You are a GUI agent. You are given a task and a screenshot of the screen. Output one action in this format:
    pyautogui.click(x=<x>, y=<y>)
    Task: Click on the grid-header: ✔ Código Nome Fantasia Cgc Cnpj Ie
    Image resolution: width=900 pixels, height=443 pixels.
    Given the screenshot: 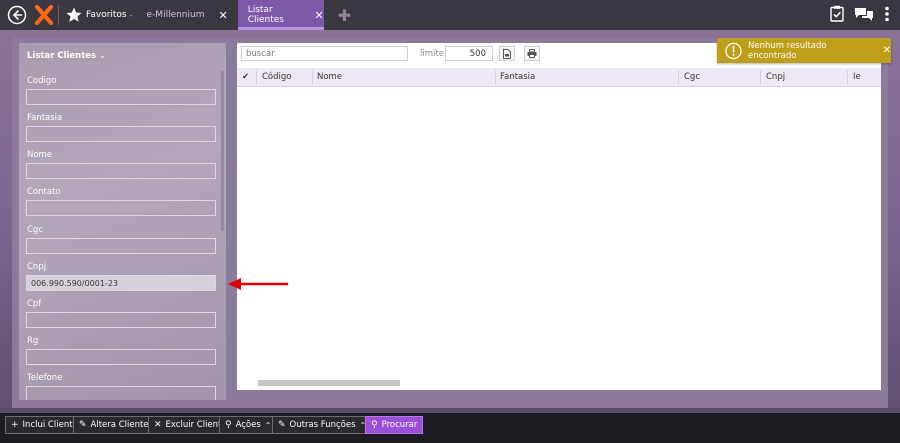 What is the action you would take?
    pyautogui.click(x=559, y=77)
    